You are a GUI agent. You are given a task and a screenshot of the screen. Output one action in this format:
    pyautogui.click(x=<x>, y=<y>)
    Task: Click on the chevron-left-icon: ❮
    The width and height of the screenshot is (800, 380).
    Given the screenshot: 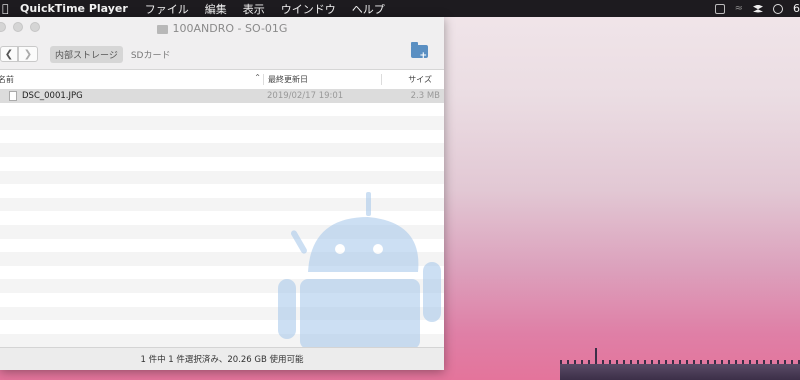 What is the action you would take?
    pyautogui.click(x=9, y=54)
    